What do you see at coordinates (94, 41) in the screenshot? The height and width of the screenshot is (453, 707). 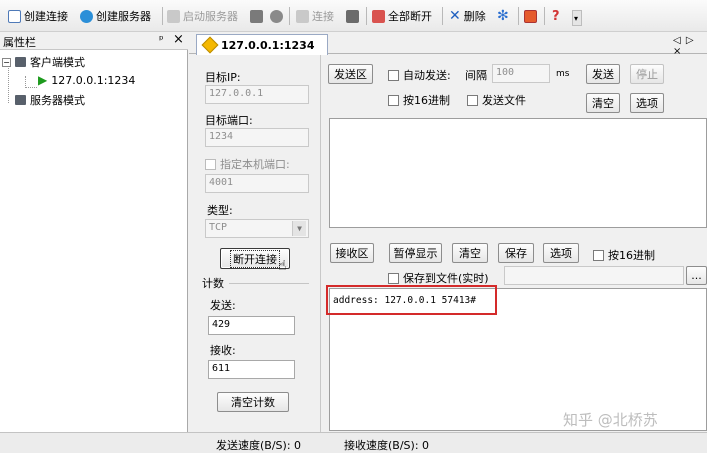 I see `sidebar-header: 属性栏 ᵖ ×` at bounding box center [94, 41].